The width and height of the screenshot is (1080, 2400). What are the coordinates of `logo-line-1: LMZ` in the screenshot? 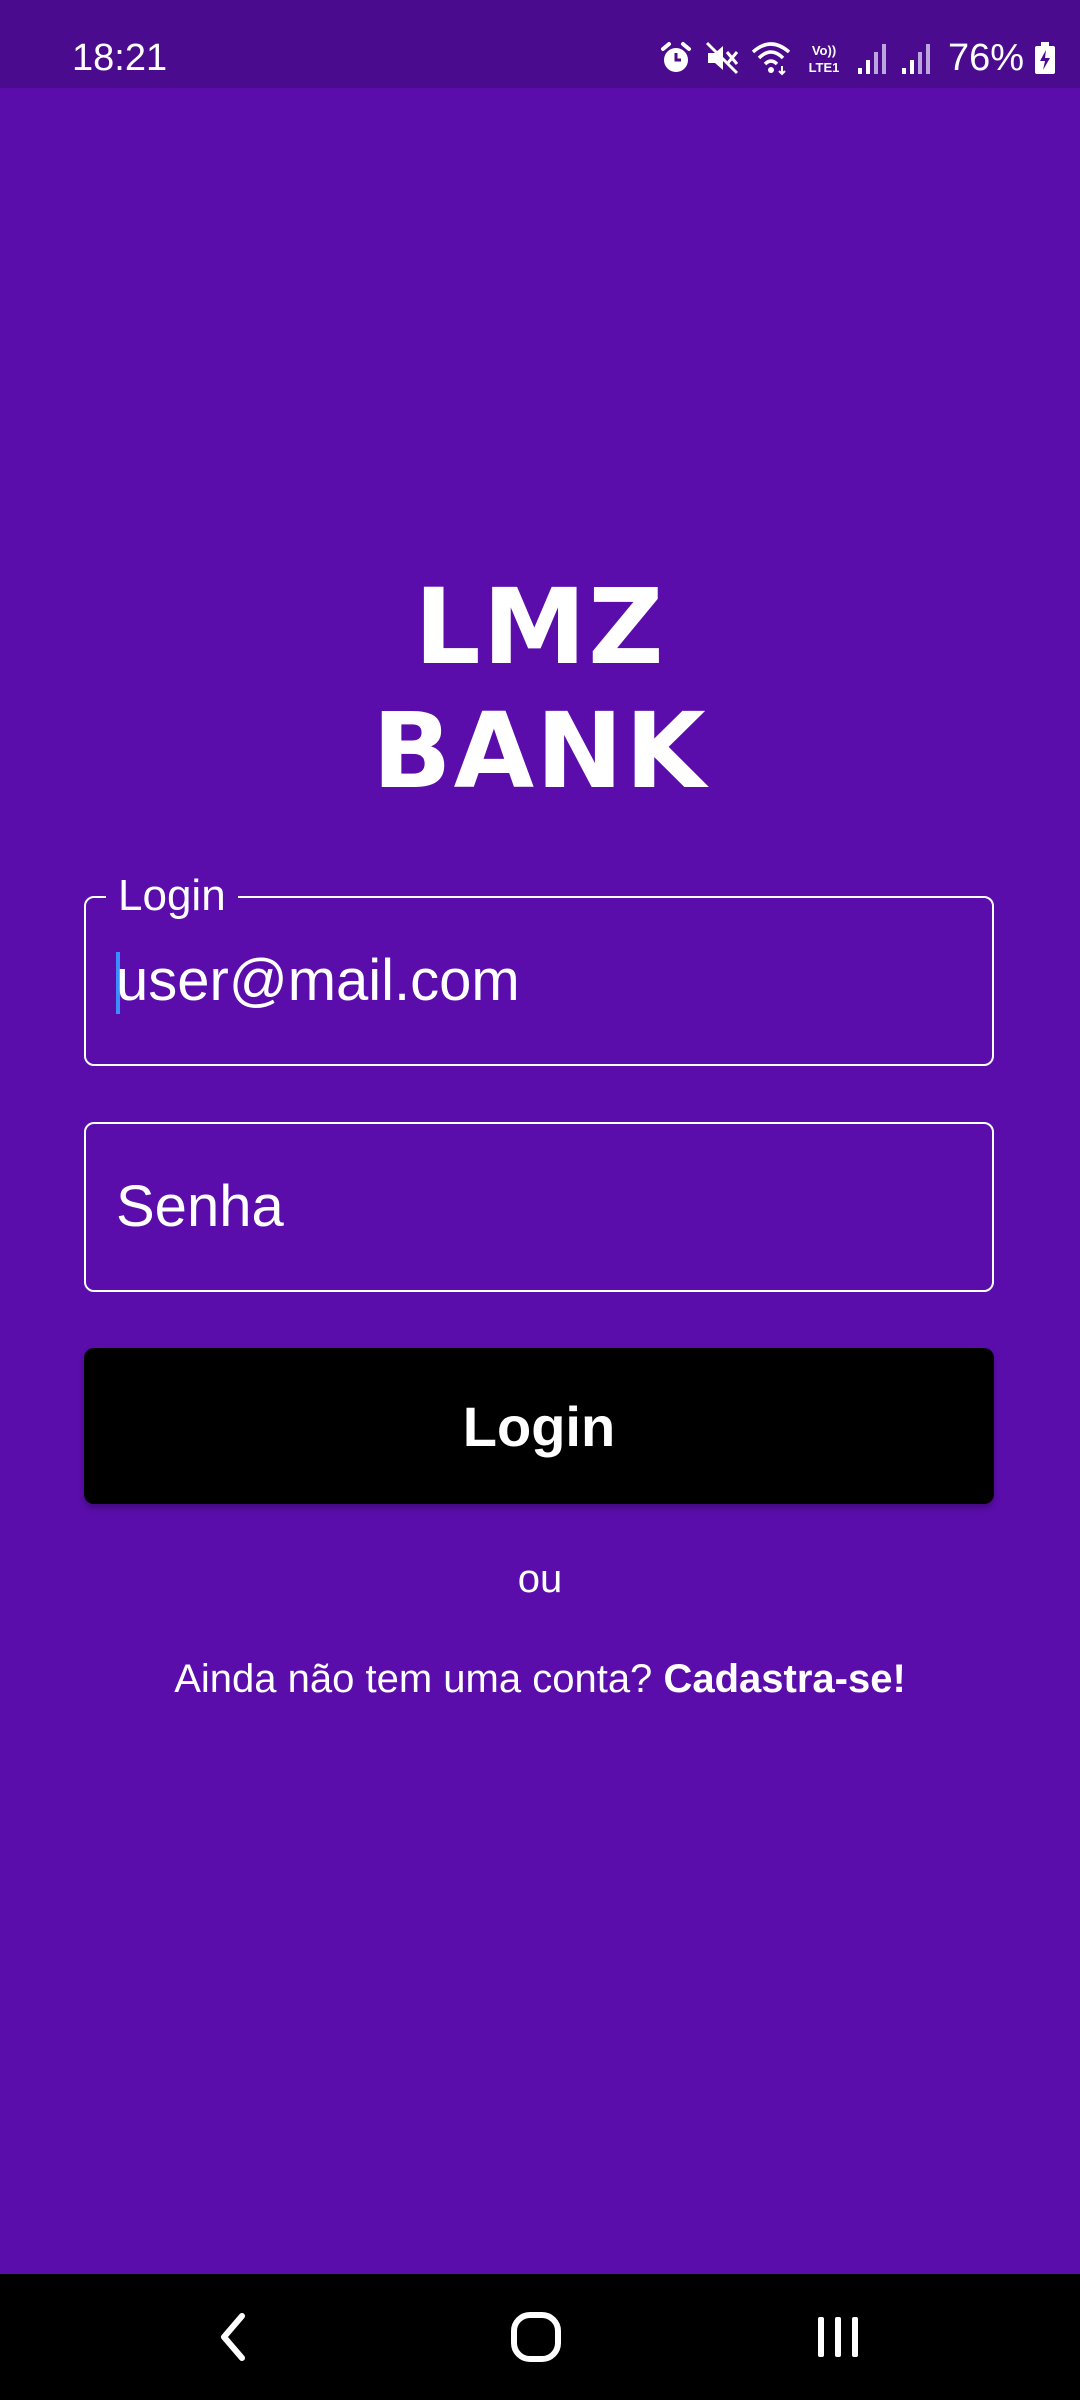 It's located at (540, 627).